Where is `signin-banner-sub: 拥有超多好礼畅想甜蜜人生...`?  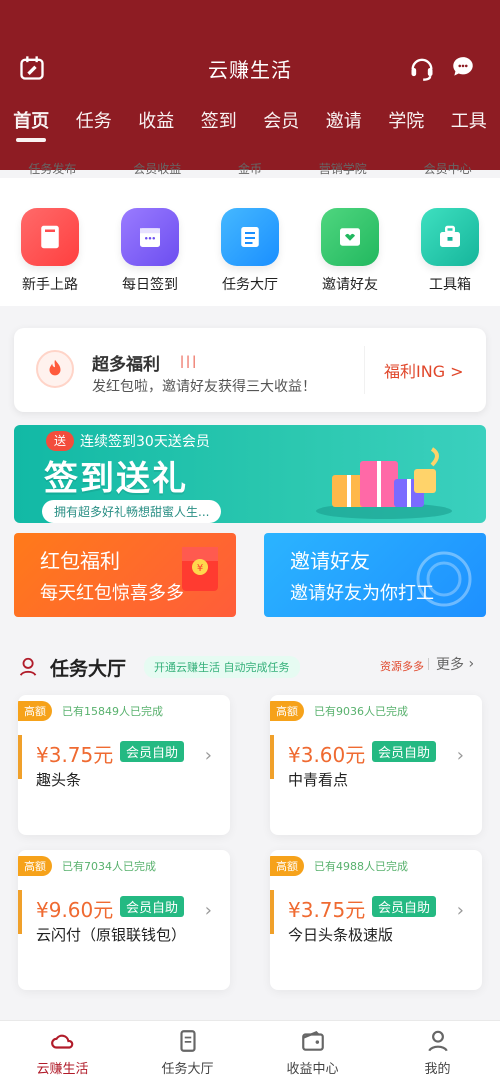
signin-banner-sub: 拥有超多好礼畅想甜蜜人生... is located at coordinates (132, 511).